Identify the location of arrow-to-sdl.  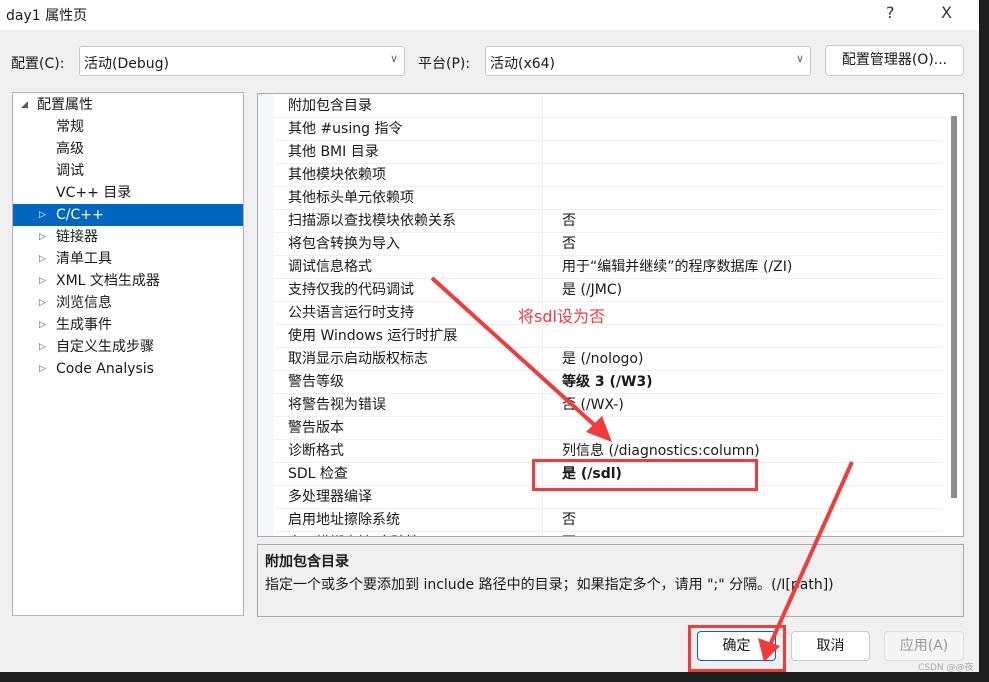
(516, 354).